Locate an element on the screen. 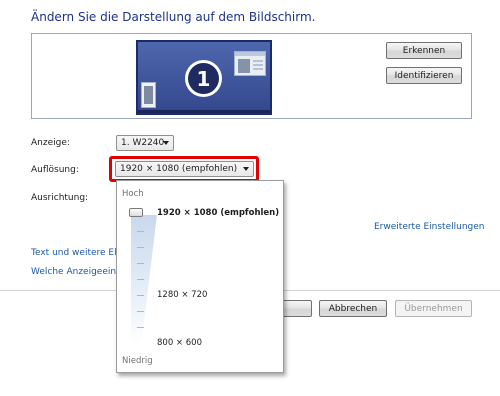 This screenshot has width=500, height=396. orientation-label: Ausrichtung: is located at coordinates (60, 198).